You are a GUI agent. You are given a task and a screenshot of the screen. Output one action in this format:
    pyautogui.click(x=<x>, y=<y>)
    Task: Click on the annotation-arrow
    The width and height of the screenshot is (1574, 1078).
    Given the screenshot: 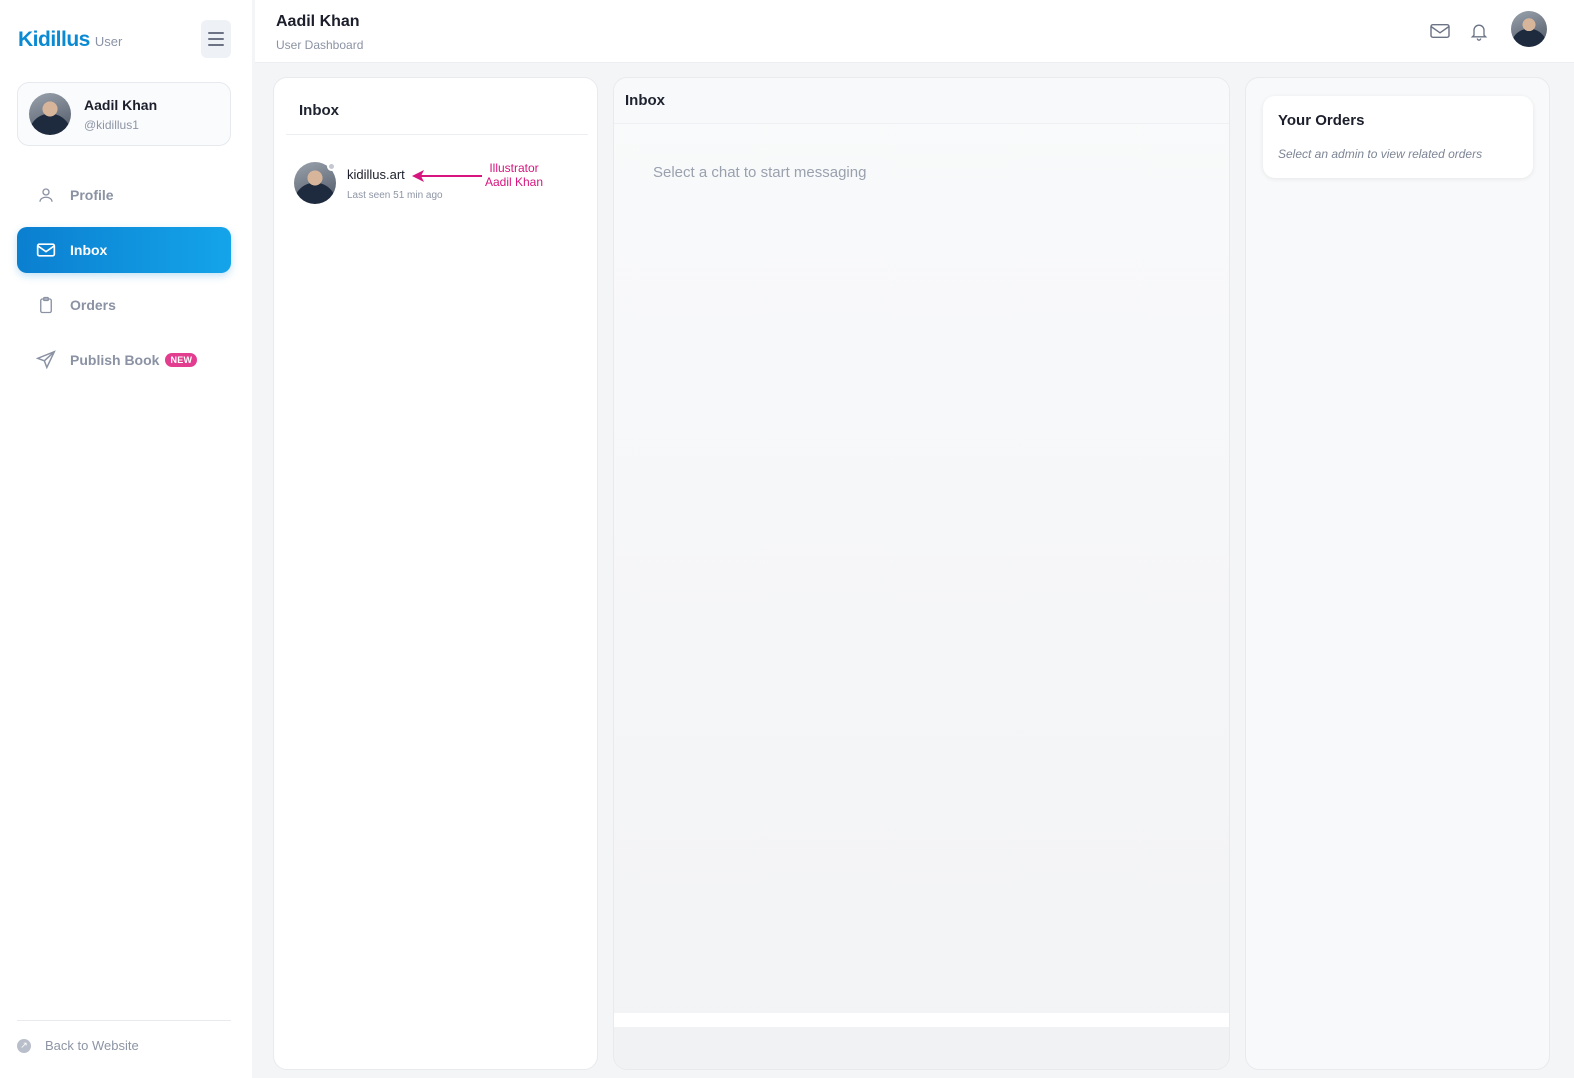 What is the action you would take?
    pyautogui.click(x=447, y=176)
    